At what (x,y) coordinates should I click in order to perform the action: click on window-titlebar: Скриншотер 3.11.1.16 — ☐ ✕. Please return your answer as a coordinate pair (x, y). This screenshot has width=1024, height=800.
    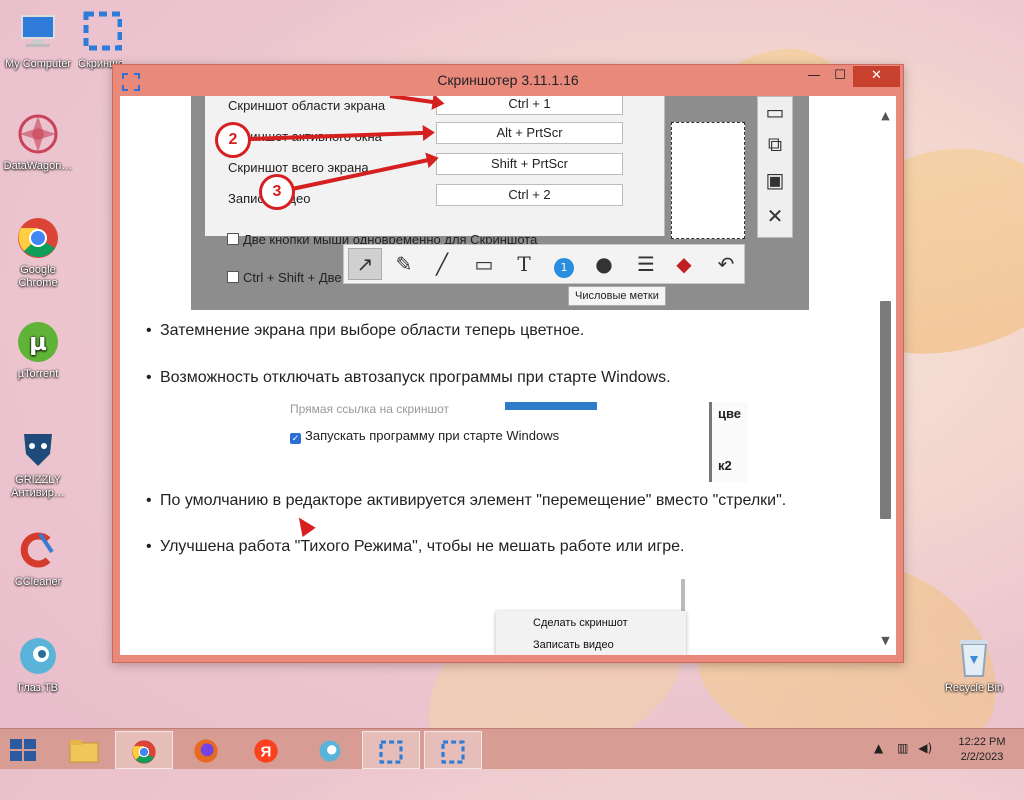
    Looking at the image, I should click on (508, 80).